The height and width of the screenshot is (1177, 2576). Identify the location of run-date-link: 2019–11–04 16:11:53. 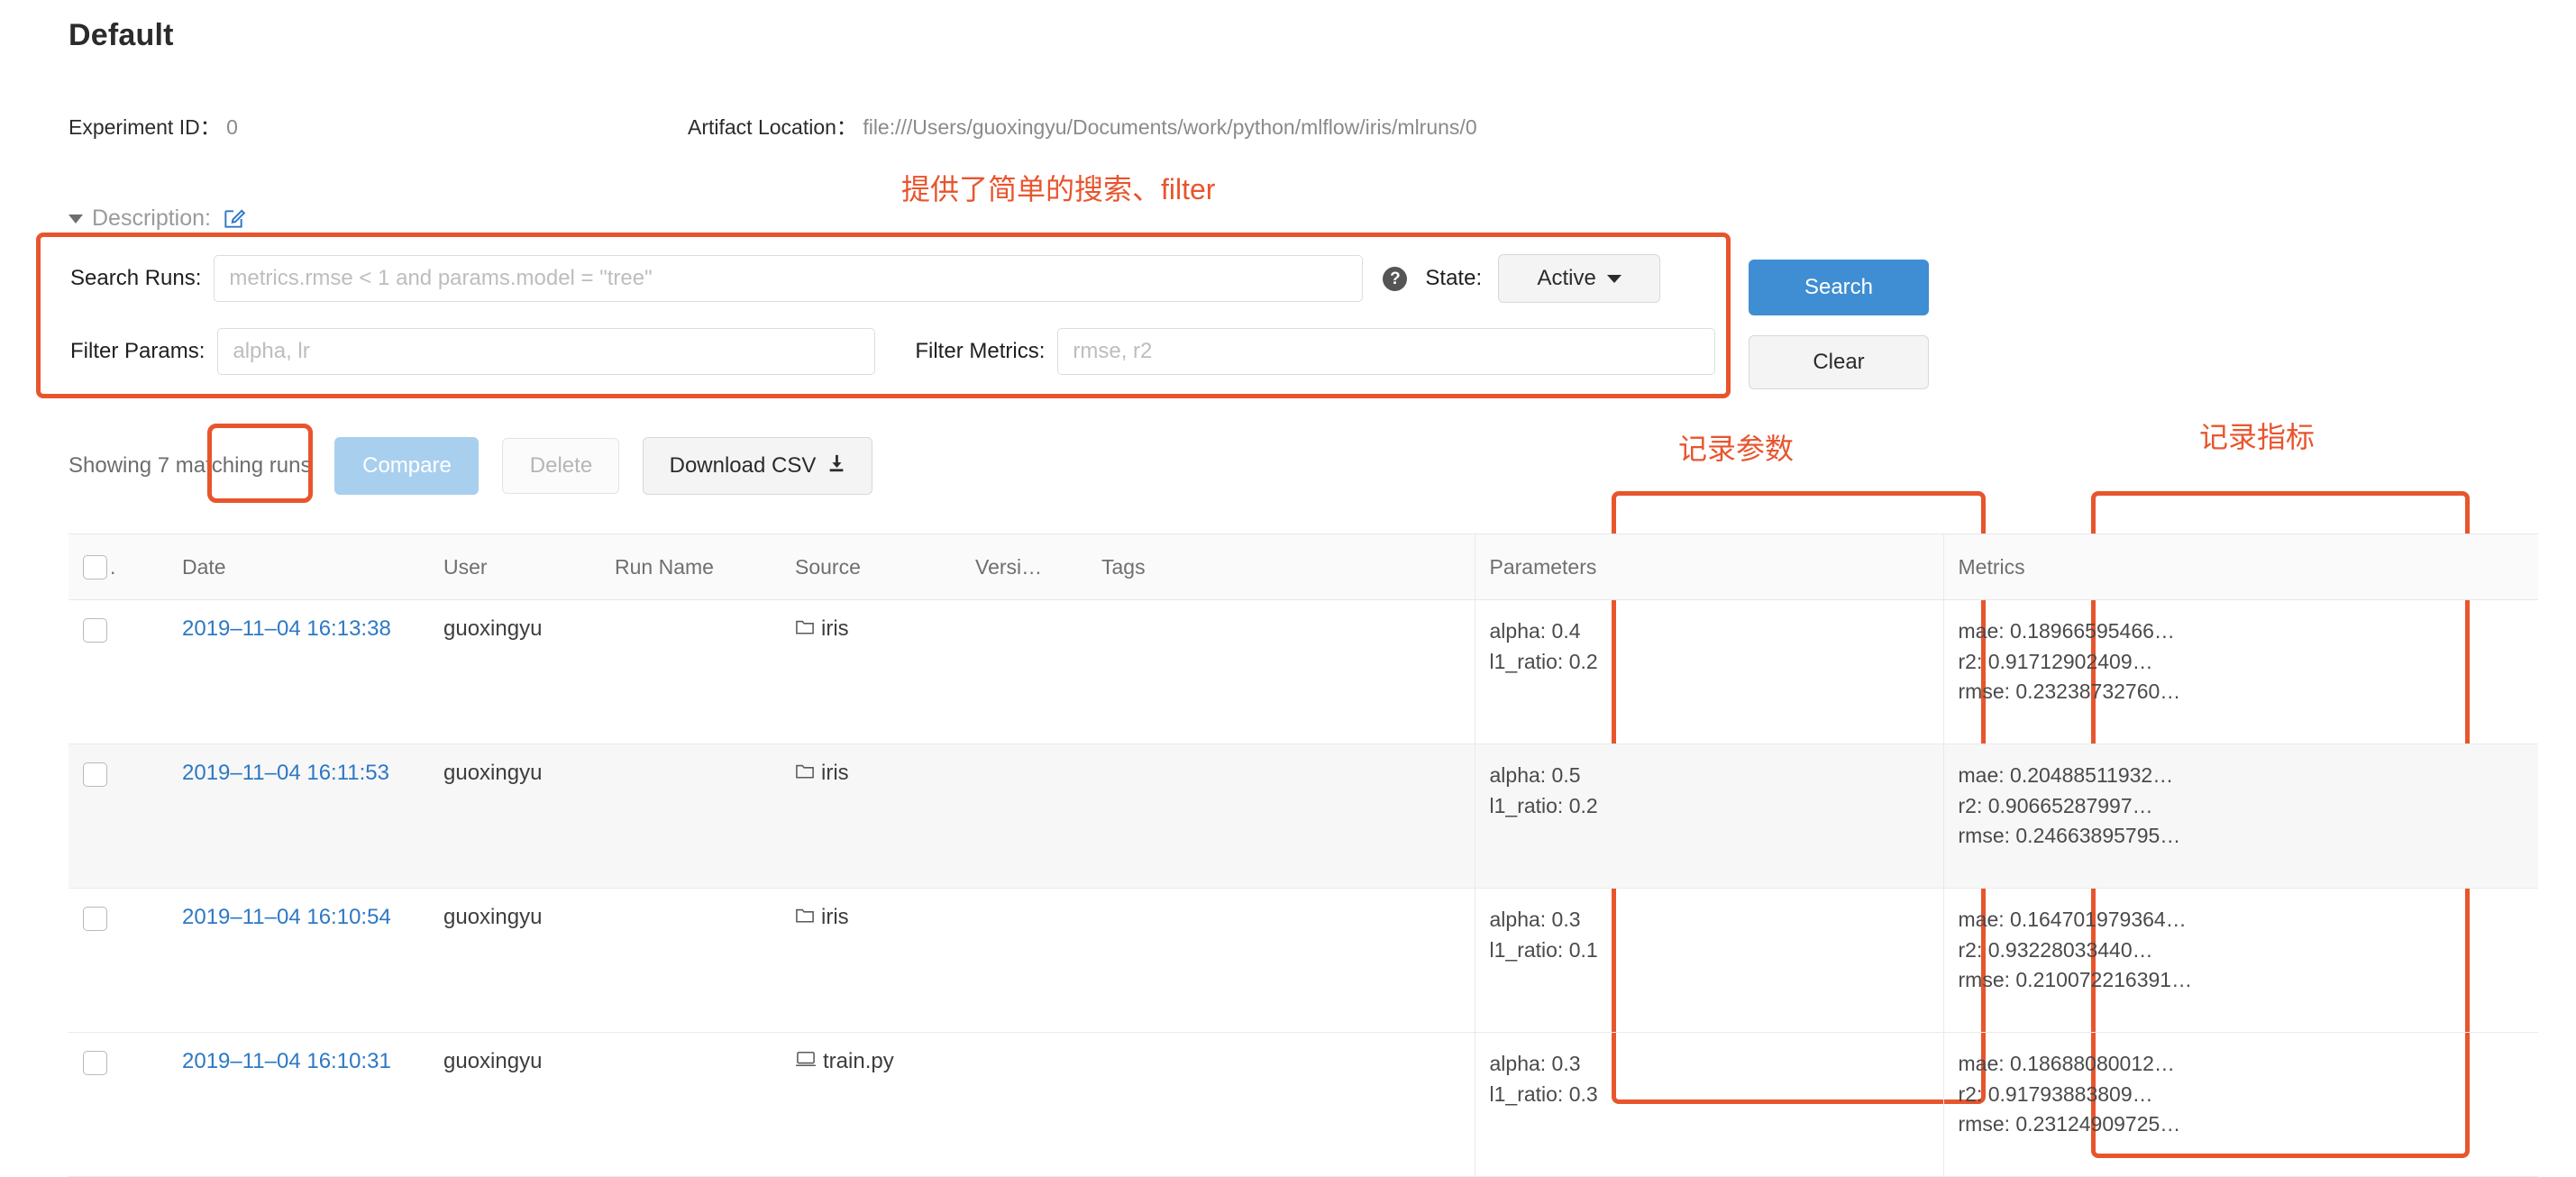
(285, 773).